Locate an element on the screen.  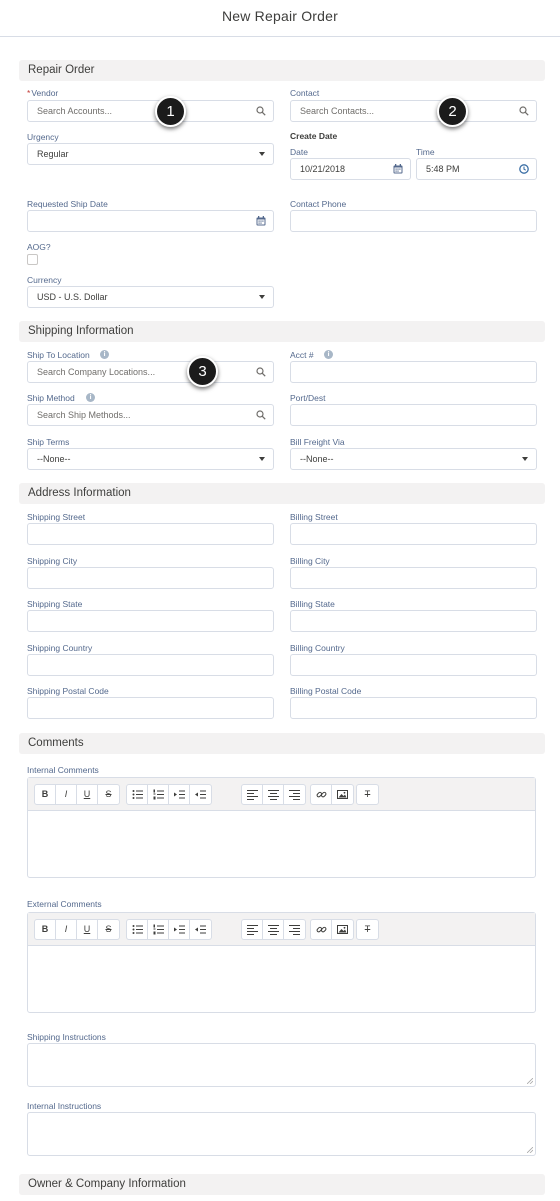
internal-instructions-textarea is located at coordinates (281, 1134).